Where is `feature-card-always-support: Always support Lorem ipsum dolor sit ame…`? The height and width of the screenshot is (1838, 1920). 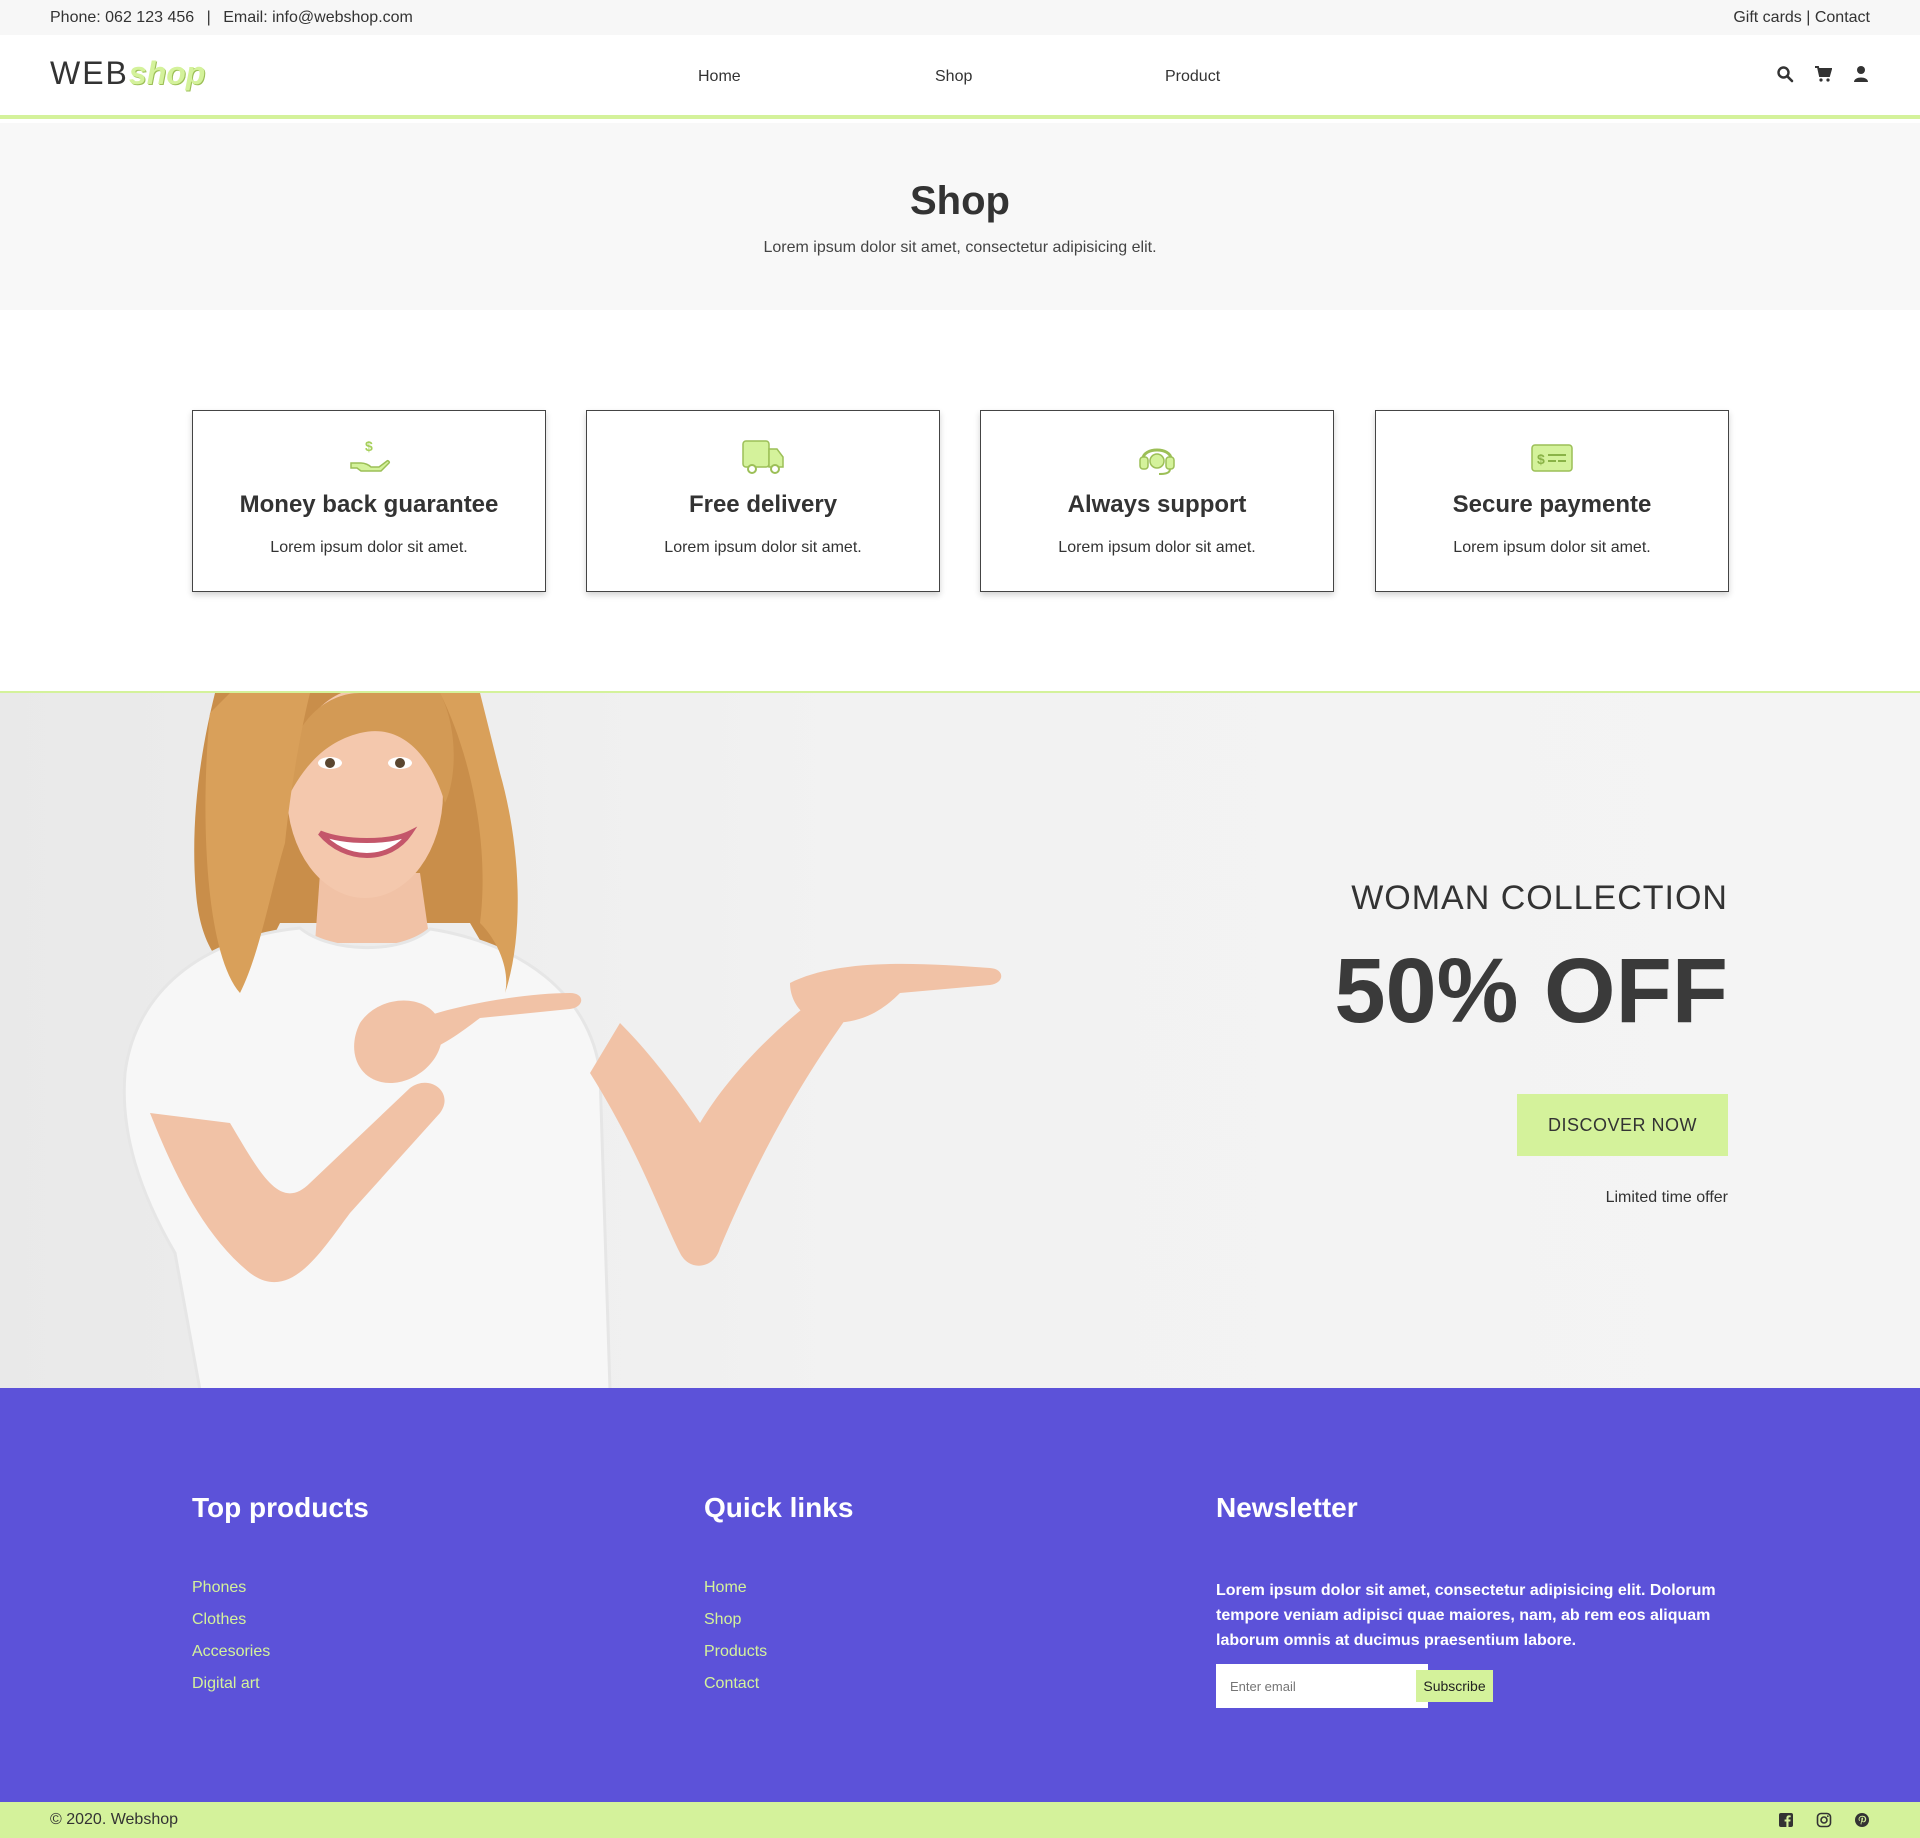 feature-card-always-support: Always support Lorem ipsum dolor sit ame… is located at coordinates (1157, 501).